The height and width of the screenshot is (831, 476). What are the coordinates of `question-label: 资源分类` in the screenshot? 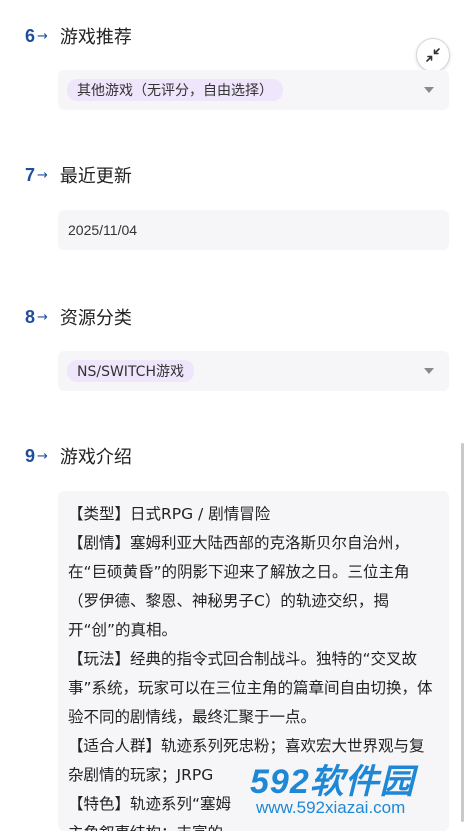 It's located at (95, 318).